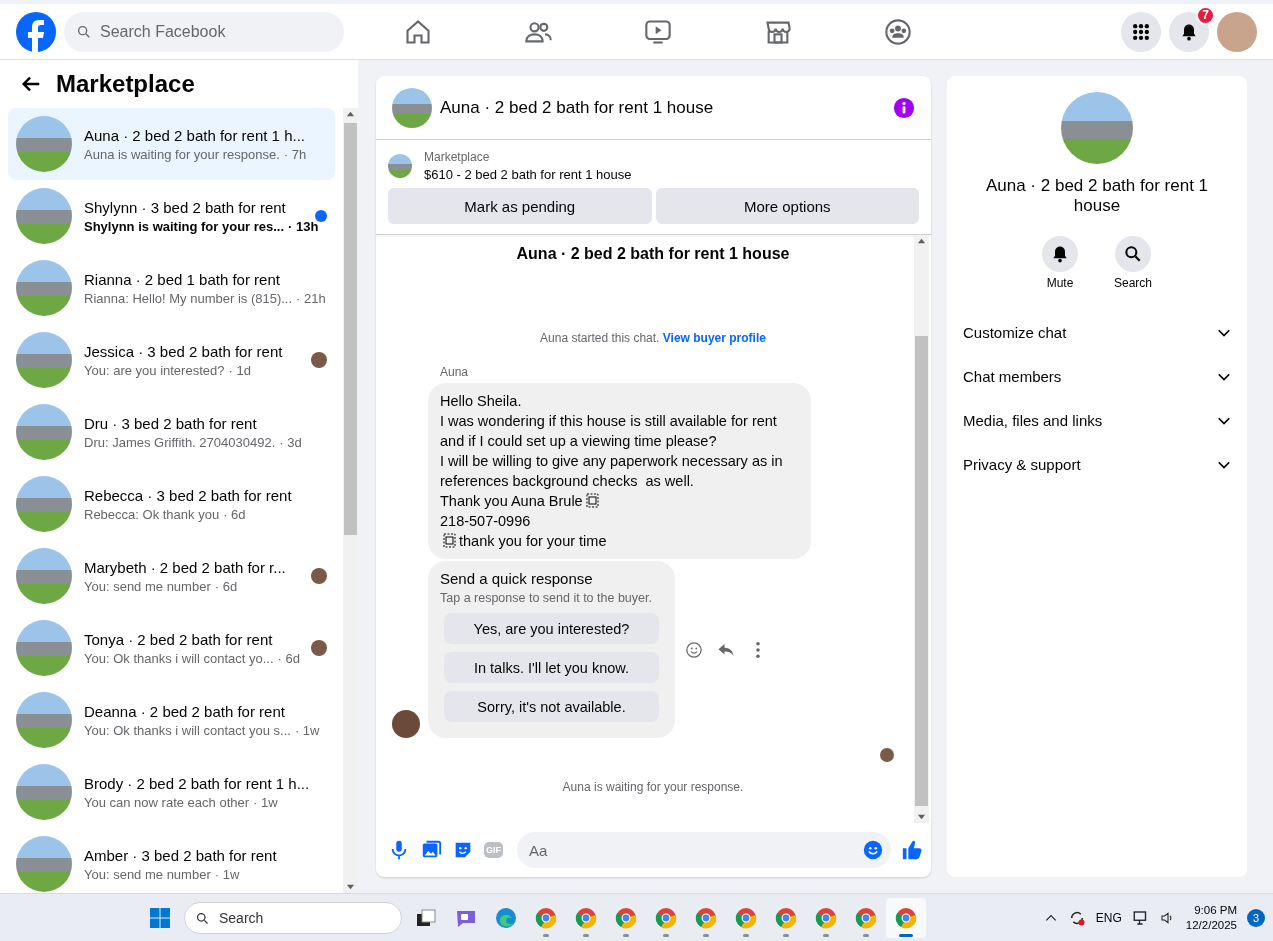 The height and width of the screenshot is (941, 1273). What do you see at coordinates (517, 578) in the screenshot?
I see `quick-response-title: Send a quick response` at bounding box center [517, 578].